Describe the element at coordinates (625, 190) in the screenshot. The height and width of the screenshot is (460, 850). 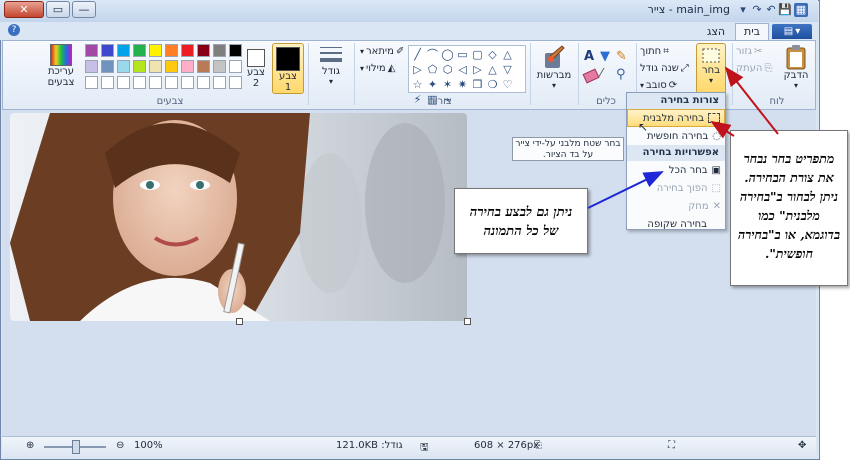
I see `arrow-to-select-all` at that location.